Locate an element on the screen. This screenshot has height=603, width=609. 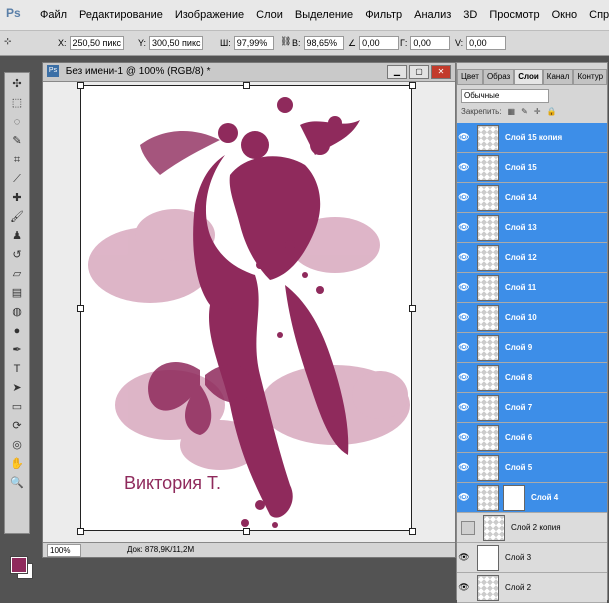
path-select-tool-icon: ➤ is located at coordinates (17, 388).